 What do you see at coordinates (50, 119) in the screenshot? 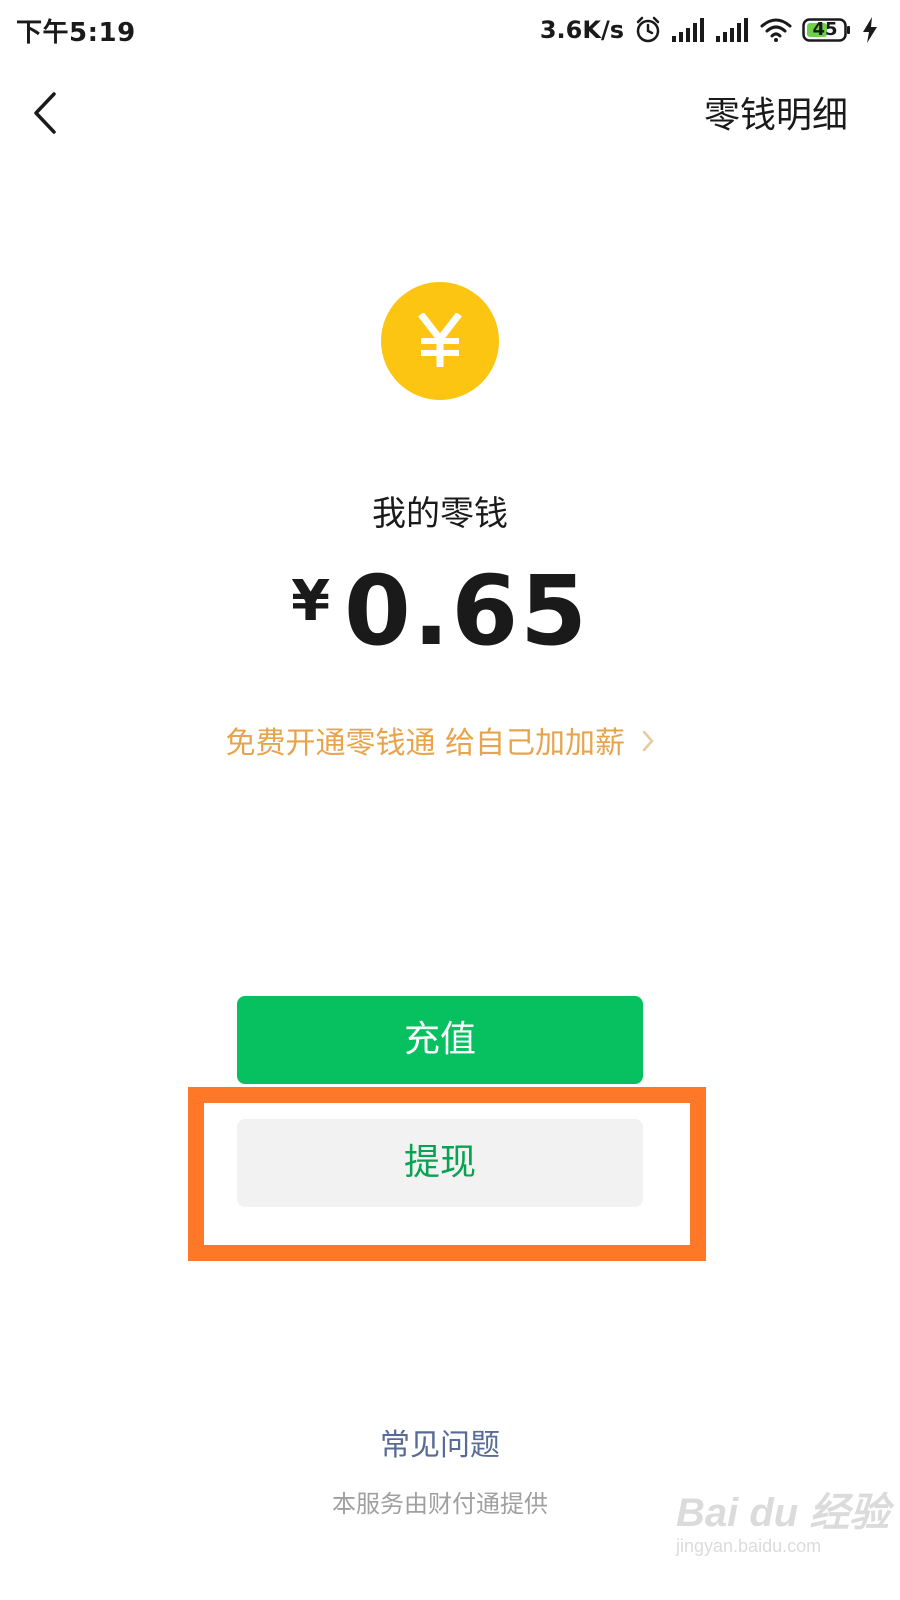
I see `chevron-left-icon` at bounding box center [50, 119].